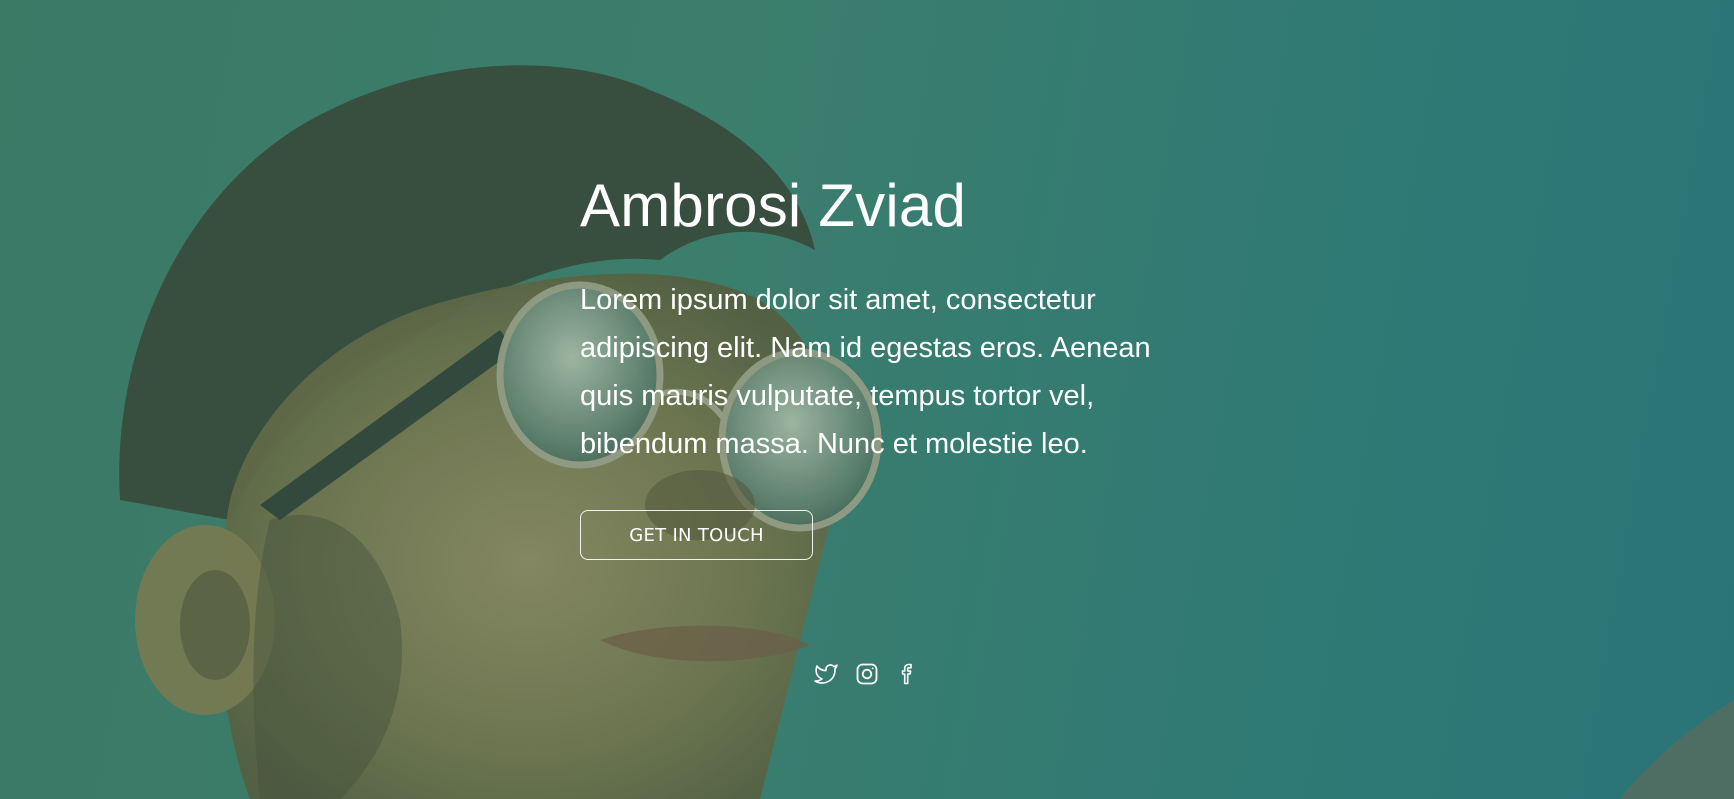  I want to click on hero-name: Ambrosi Zviad, so click(773, 205).